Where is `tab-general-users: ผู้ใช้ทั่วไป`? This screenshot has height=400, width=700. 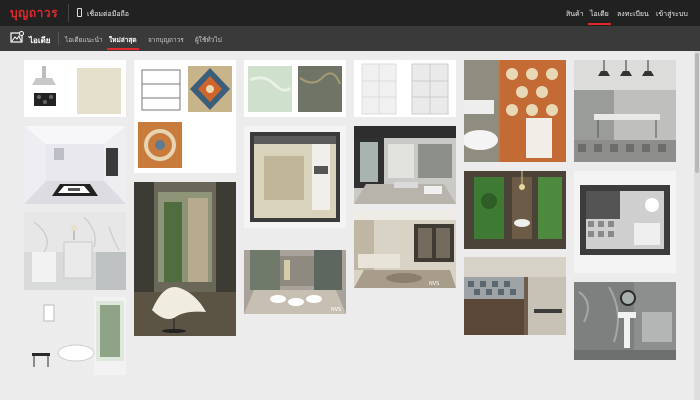
tab-general-users: ผู้ใช้ทั่วไป is located at coordinates (208, 40).